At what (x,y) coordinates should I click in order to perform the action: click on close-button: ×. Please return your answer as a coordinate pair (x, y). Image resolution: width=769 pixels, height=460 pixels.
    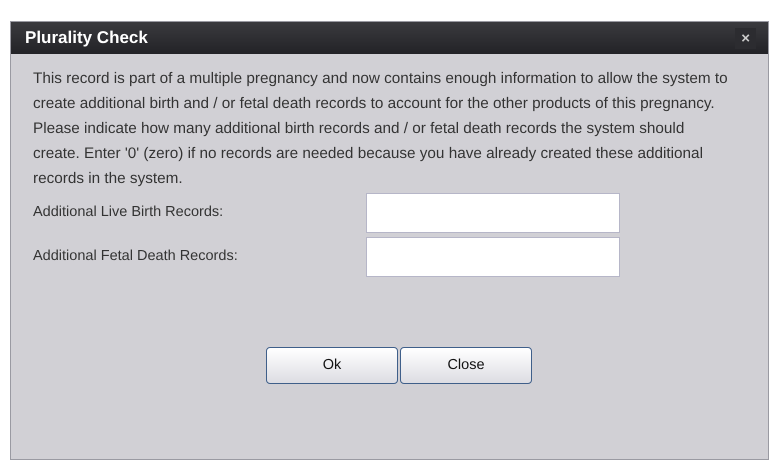
    Looking at the image, I should click on (745, 38).